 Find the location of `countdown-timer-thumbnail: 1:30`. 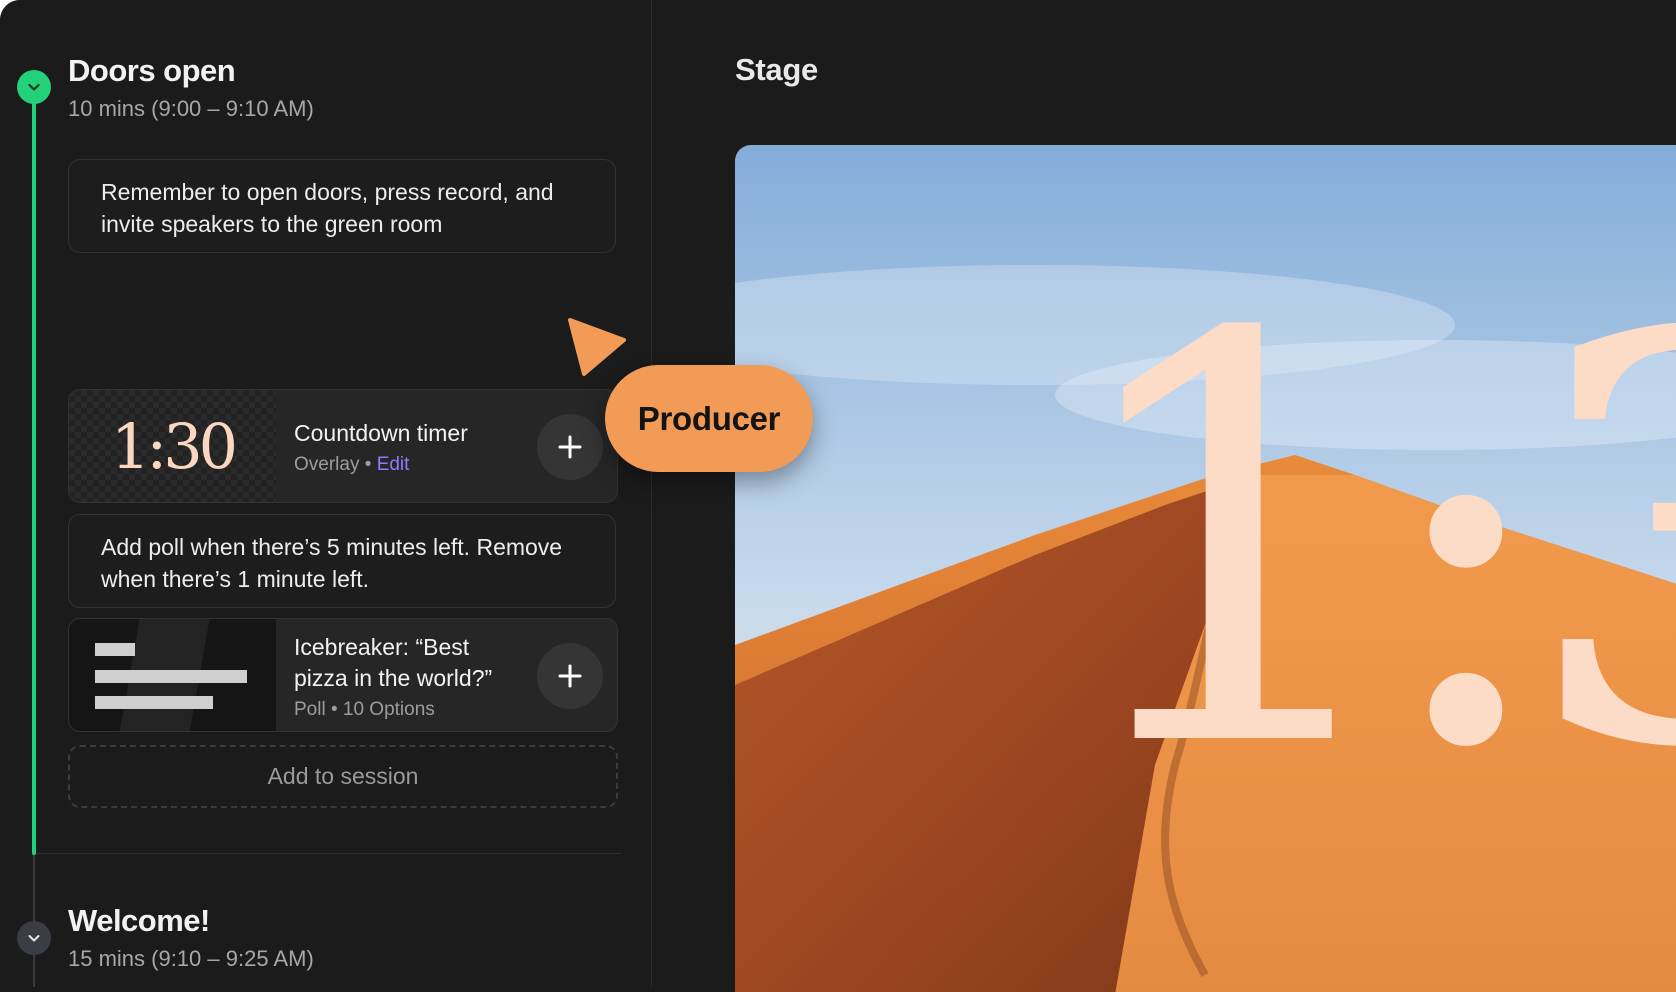

countdown-timer-thumbnail: 1:30 is located at coordinates (172, 446).